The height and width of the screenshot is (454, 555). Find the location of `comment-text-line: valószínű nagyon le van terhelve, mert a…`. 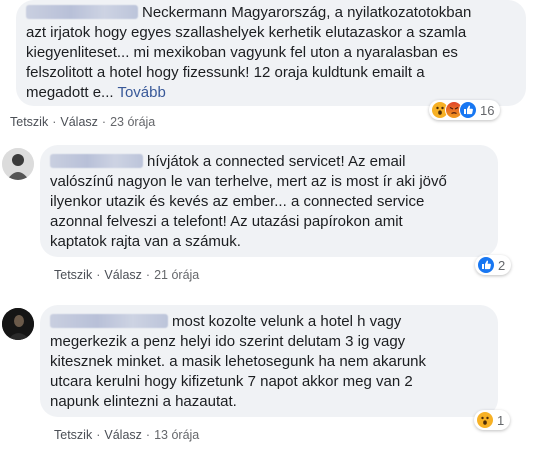

comment-text-line: valószínű nagyon le van terhelve, mert a… is located at coordinates (248, 181).